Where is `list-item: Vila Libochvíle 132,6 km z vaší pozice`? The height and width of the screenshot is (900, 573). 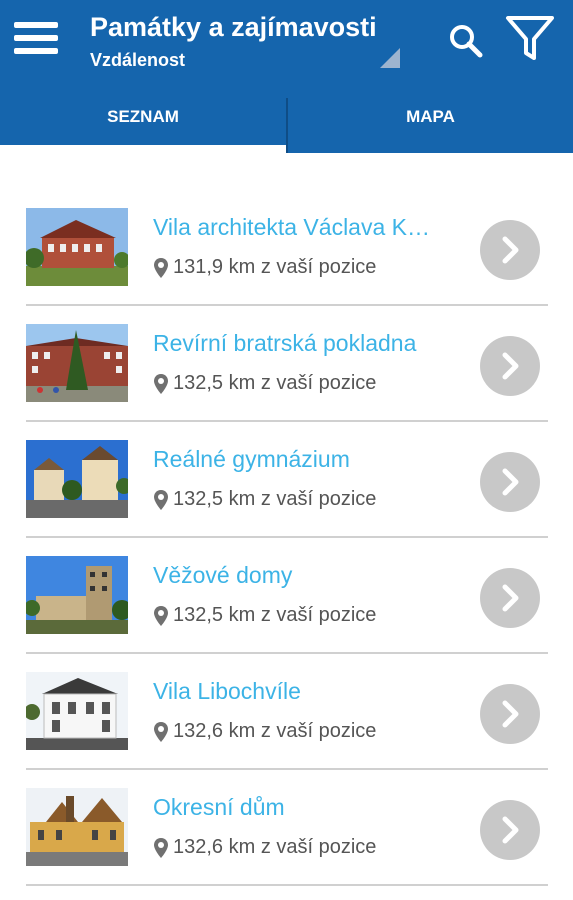 list-item: Vila Libochvíle 132,6 km z vaší pozice is located at coordinates (286, 712).